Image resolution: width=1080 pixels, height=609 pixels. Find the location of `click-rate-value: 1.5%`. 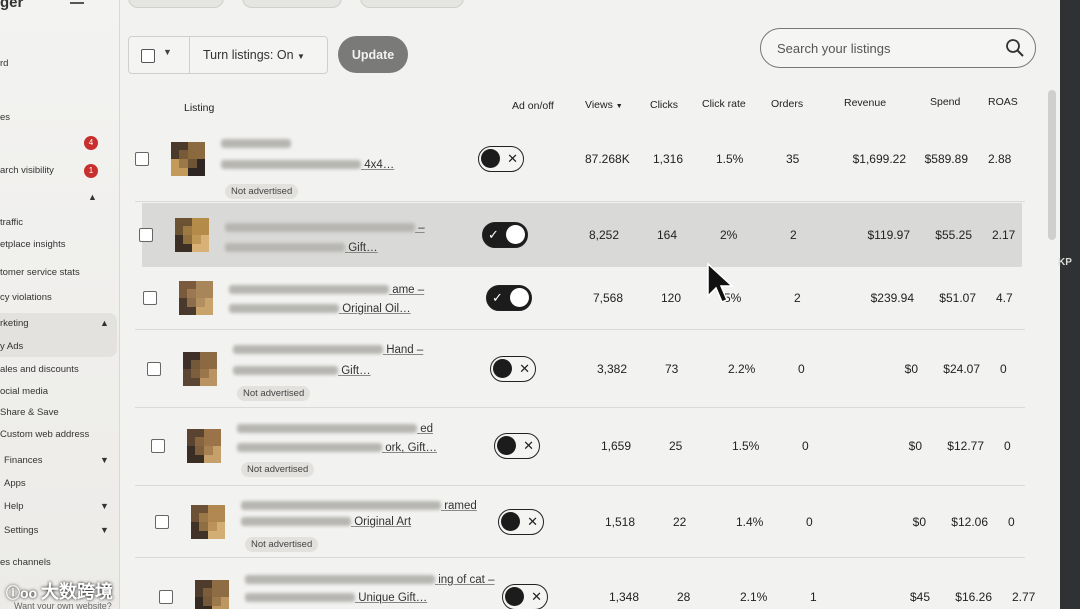

click-rate-value: 1.5% is located at coordinates (730, 159).